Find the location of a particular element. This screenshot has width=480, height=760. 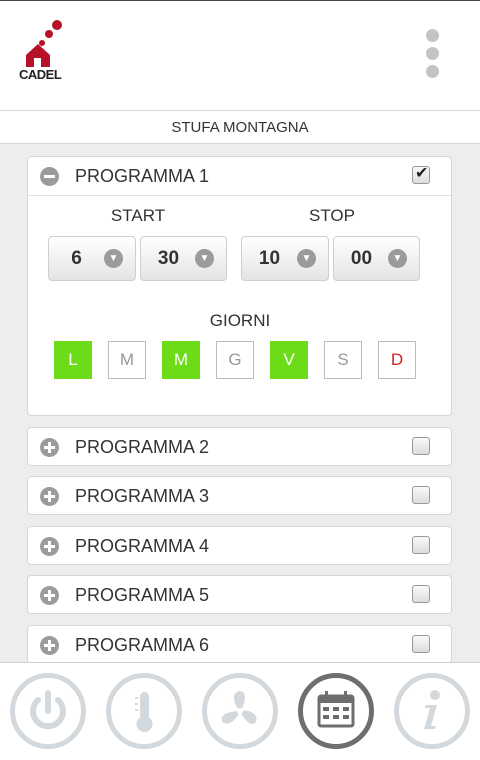

days-label: GIORNI is located at coordinates (240, 320).